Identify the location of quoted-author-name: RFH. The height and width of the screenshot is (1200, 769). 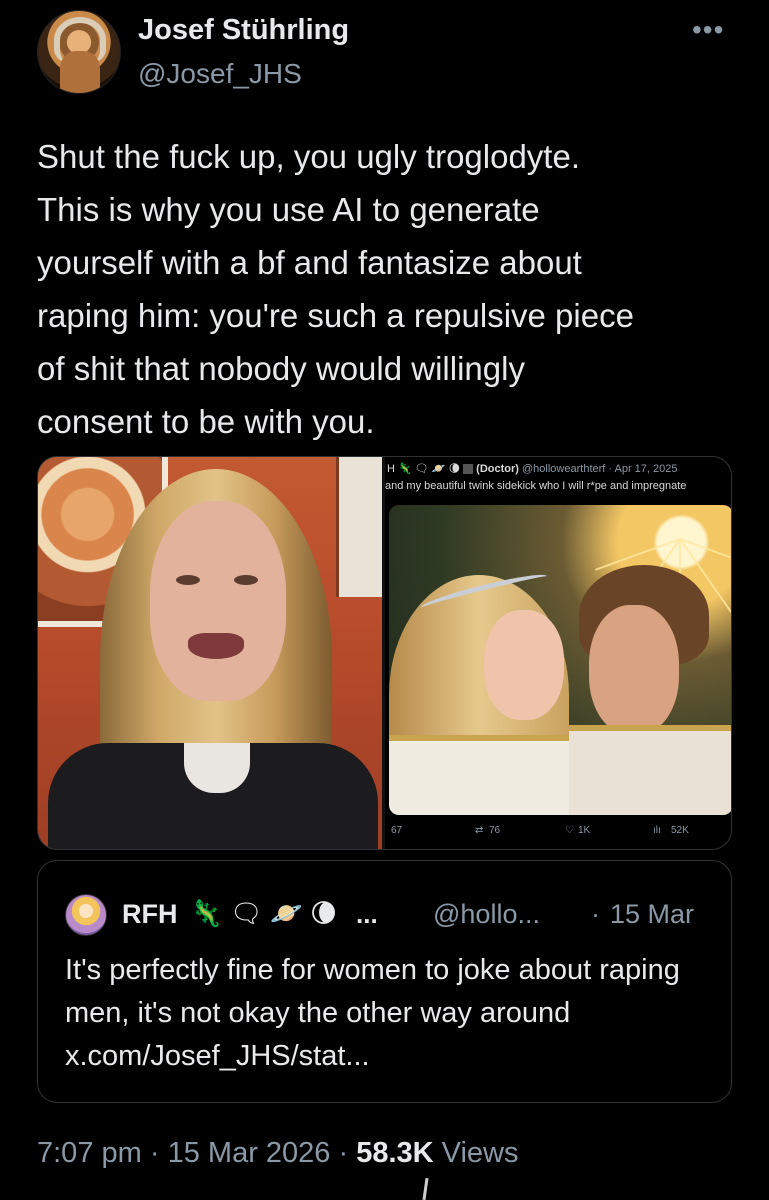
(150, 914).